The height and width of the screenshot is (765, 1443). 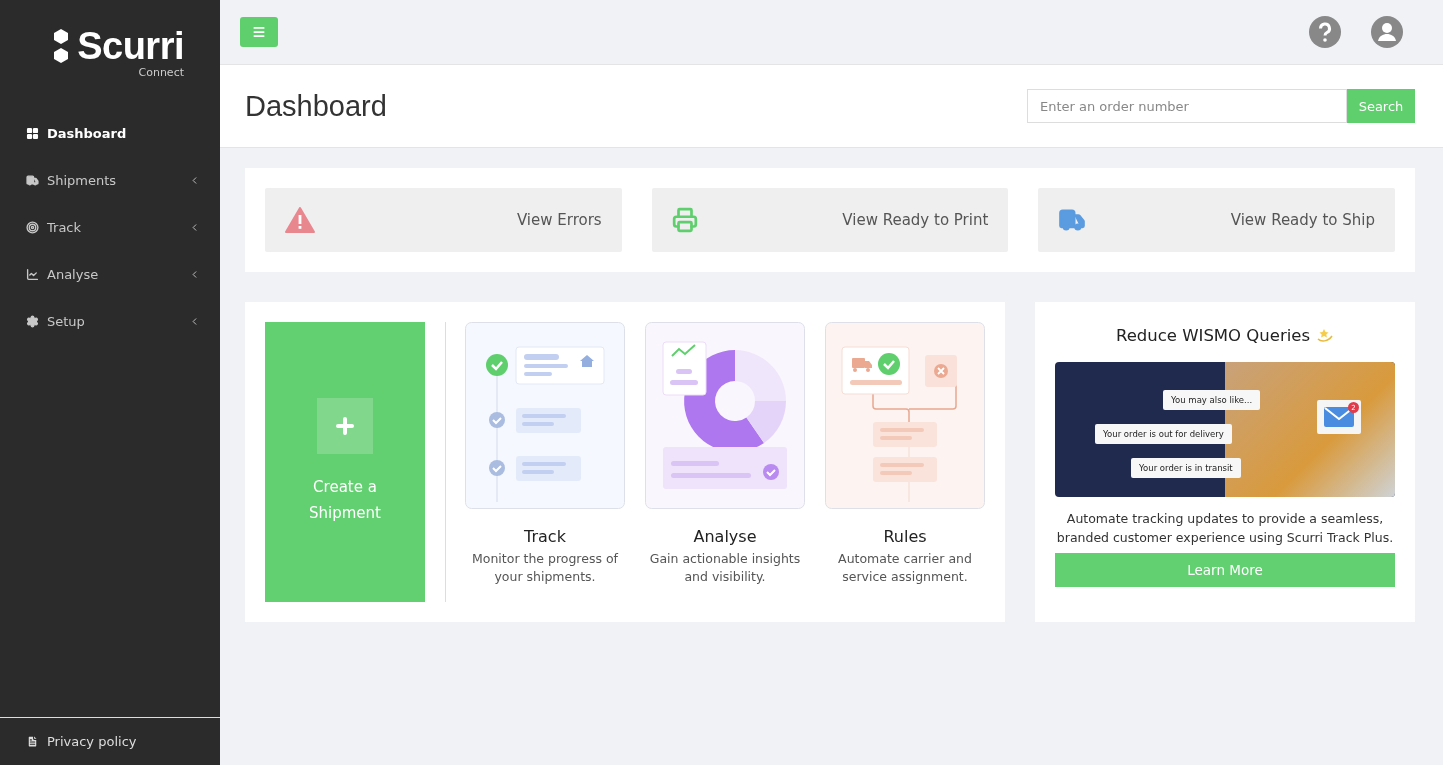 I want to click on quick-action-tile: View Ready to Print, so click(x=830, y=220).